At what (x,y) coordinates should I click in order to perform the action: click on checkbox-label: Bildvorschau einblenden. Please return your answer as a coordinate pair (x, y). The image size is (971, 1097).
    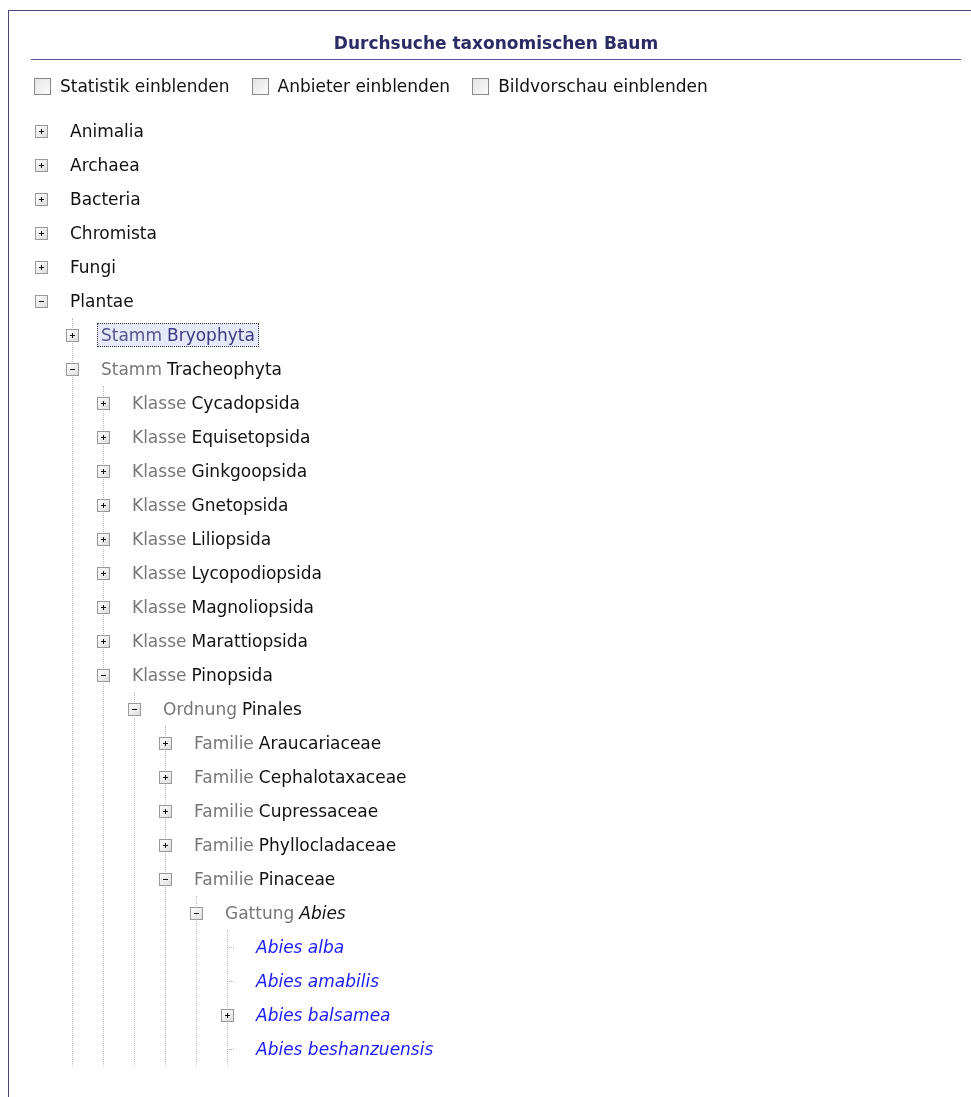
    Looking at the image, I should click on (603, 86).